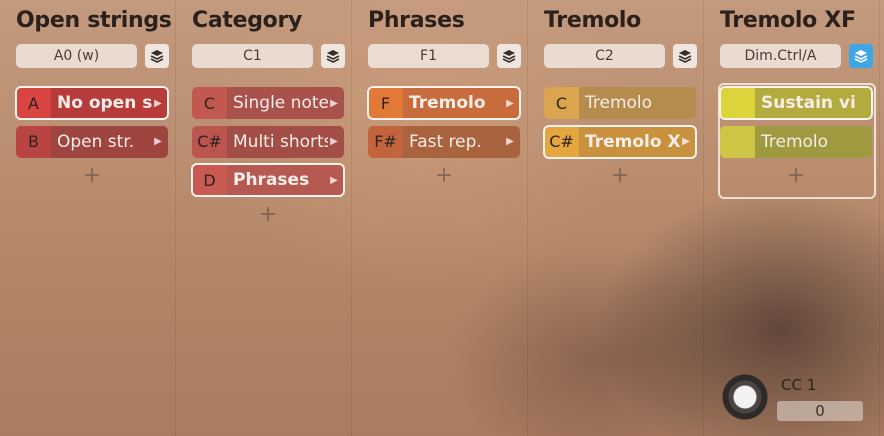  What do you see at coordinates (247, 20) in the screenshot?
I see `column-title: Category` at bounding box center [247, 20].